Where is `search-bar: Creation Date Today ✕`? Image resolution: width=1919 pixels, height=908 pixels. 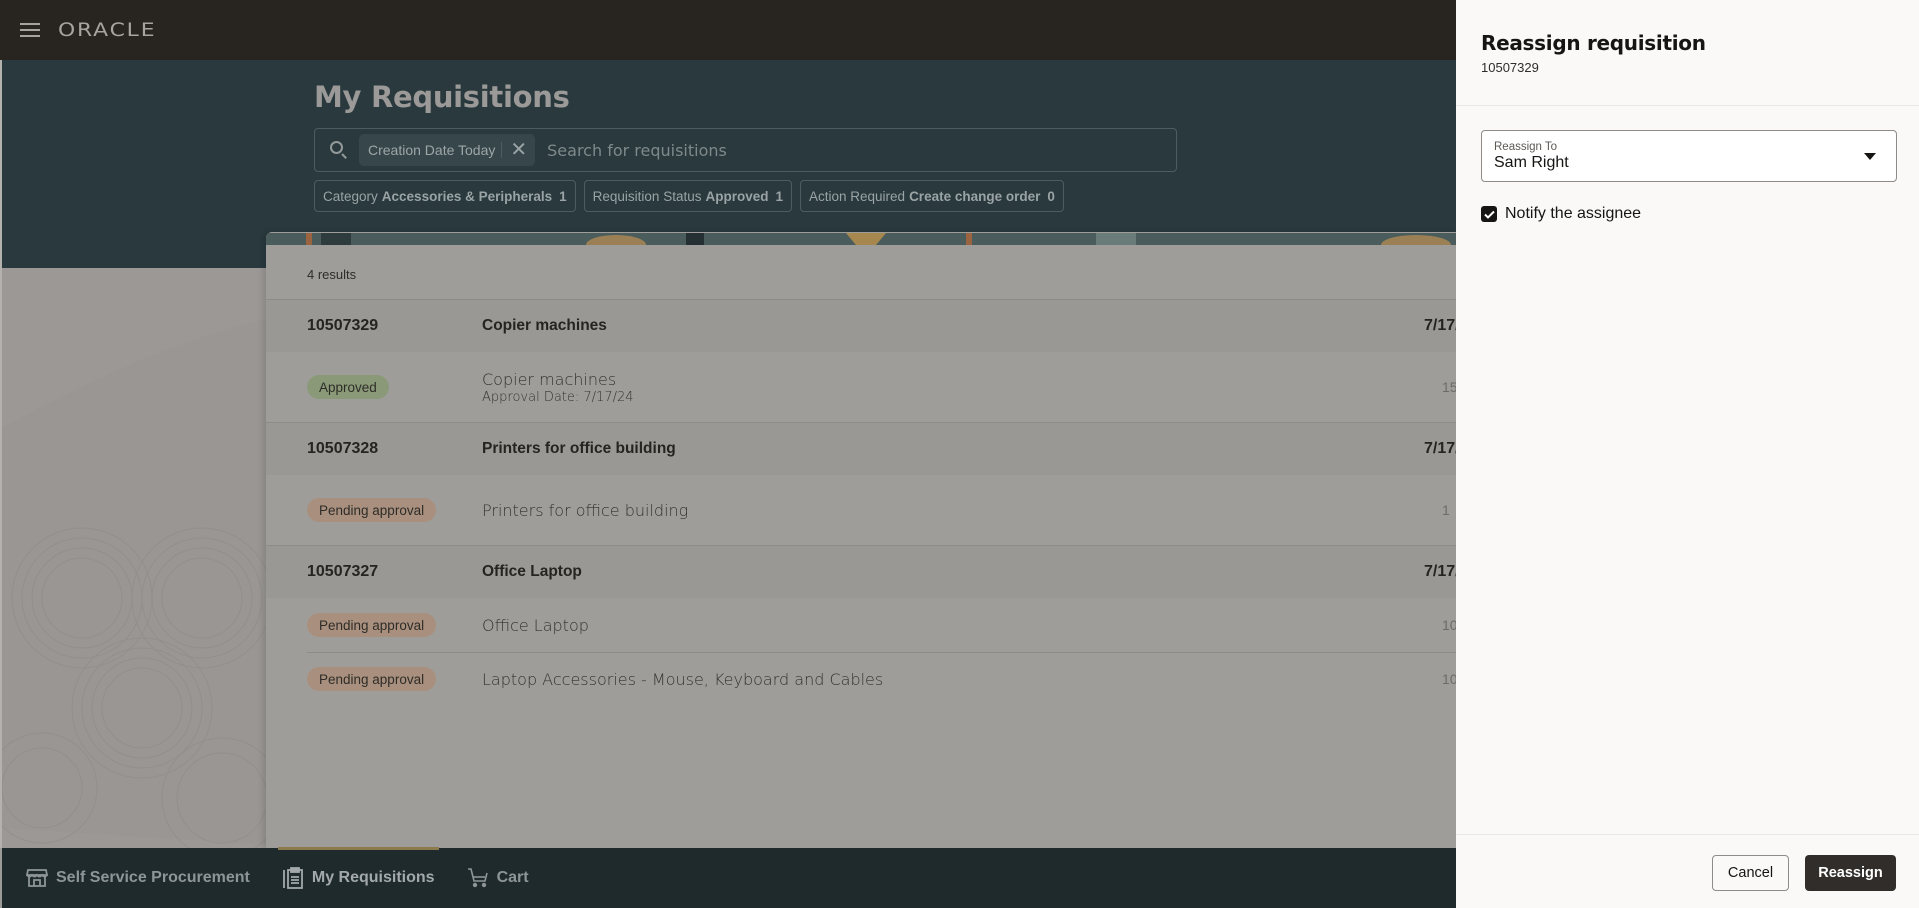 search-bar: Creation Date Today ✕ is located at coordinates (745, 150).